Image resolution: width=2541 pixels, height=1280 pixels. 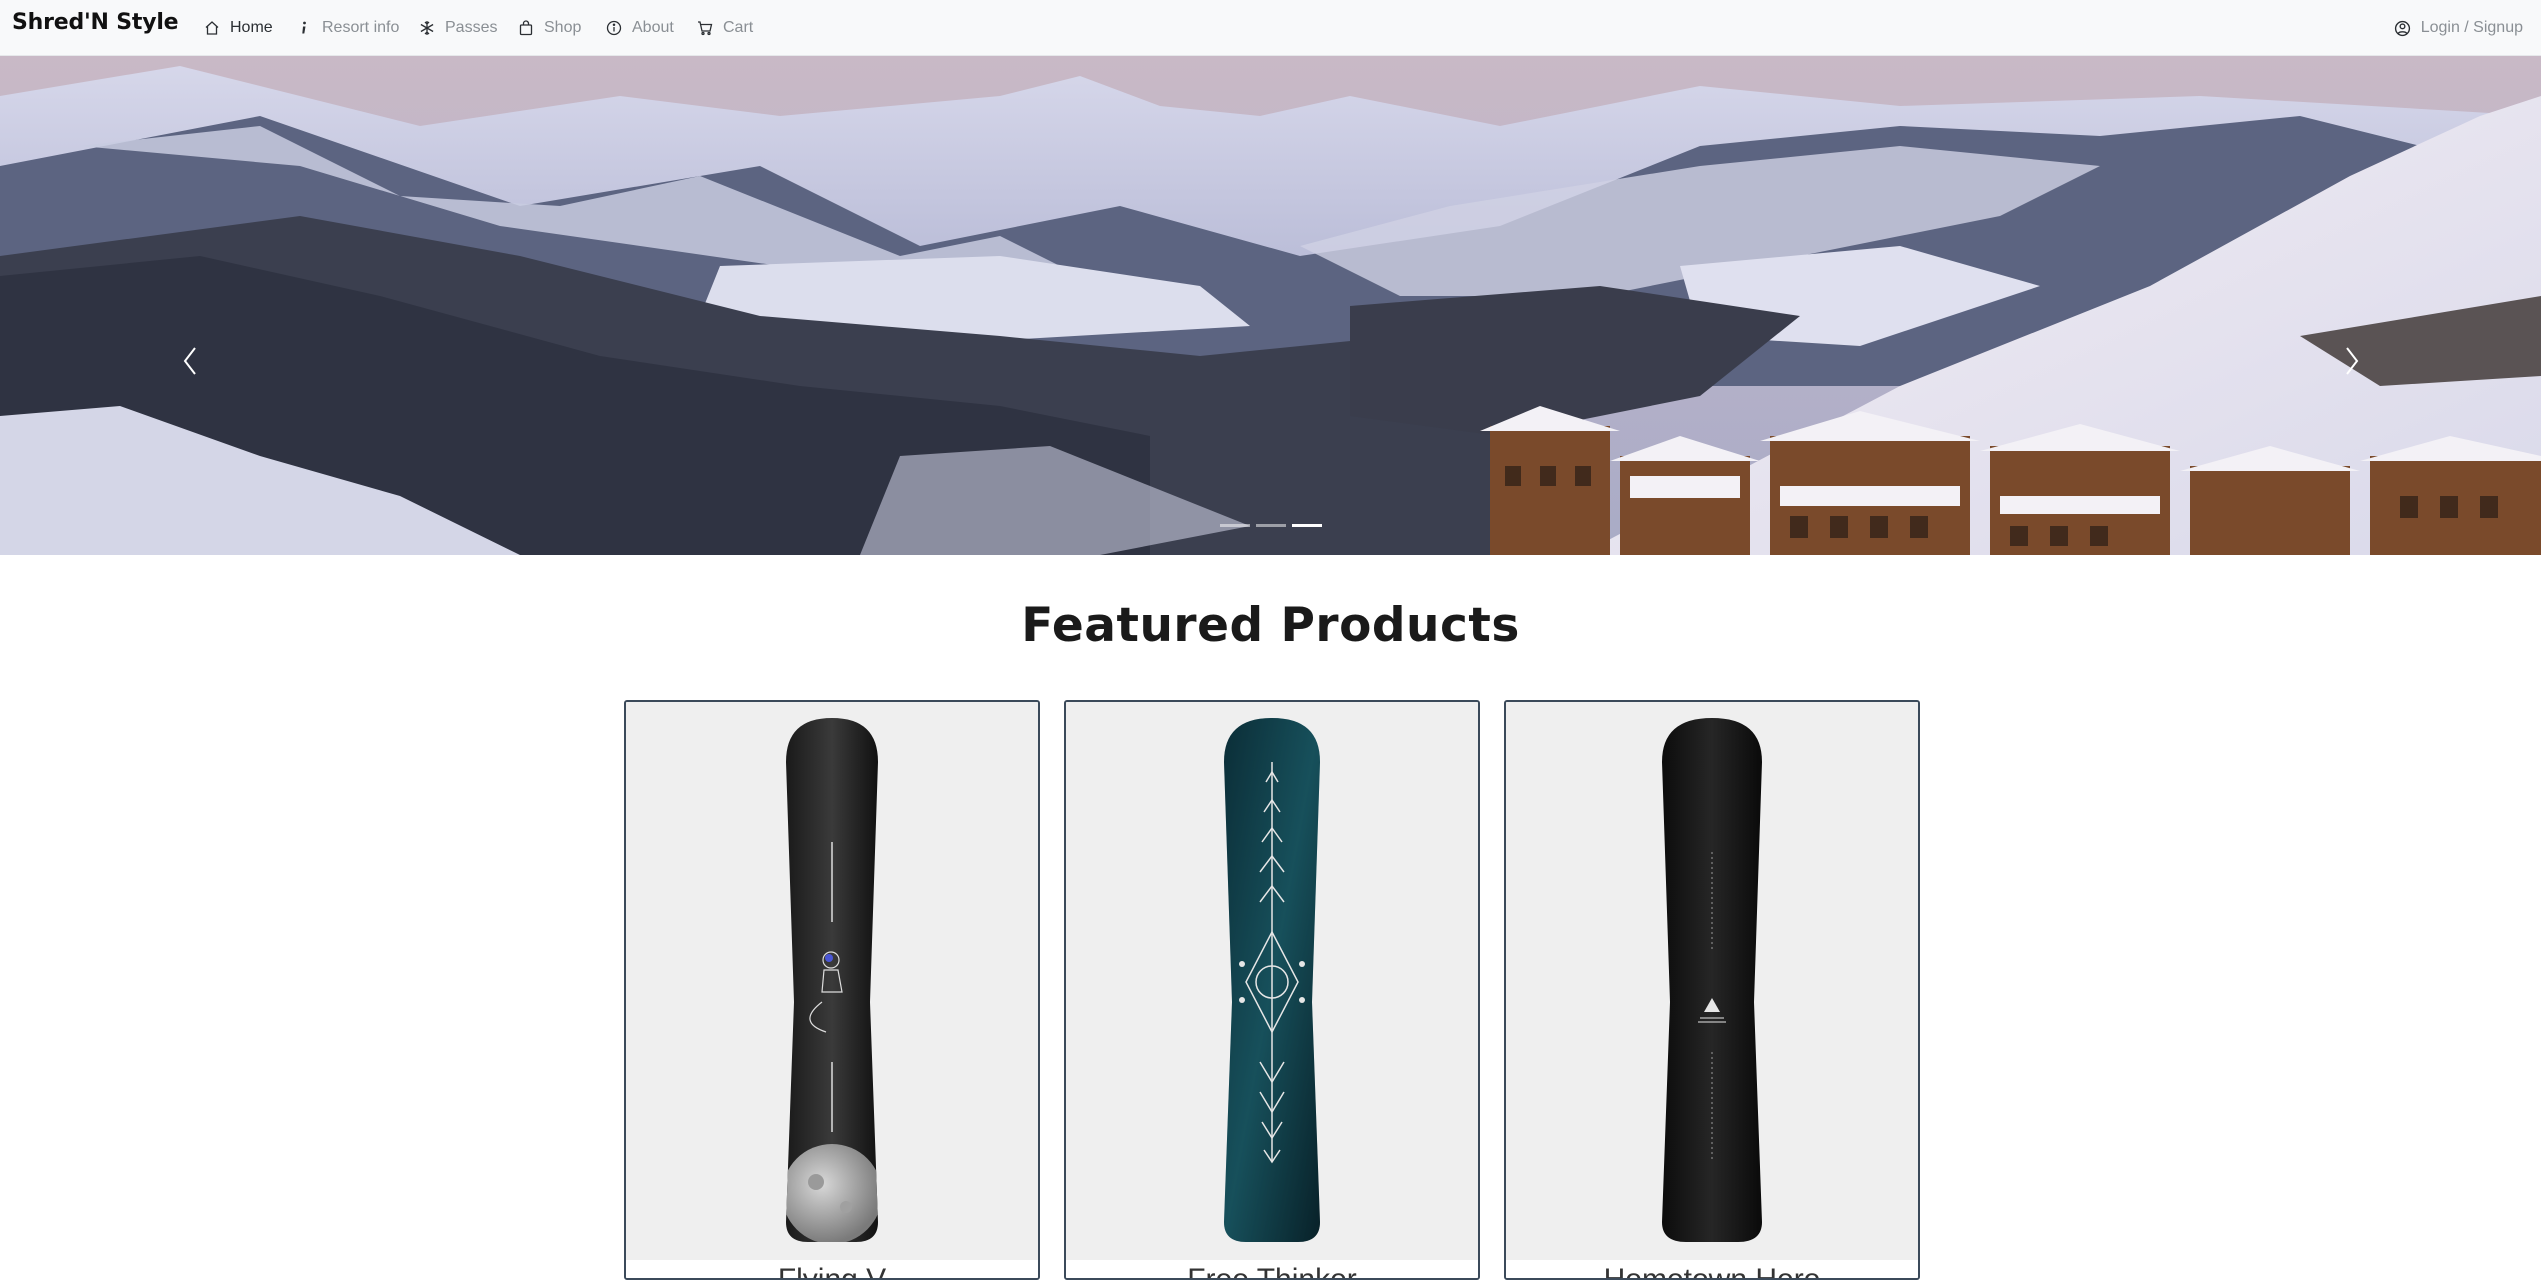 What do you see at coordinates (251, 27) in the screenshot?
I see `nav-home-label: Home` at bounding box center [251, 27].